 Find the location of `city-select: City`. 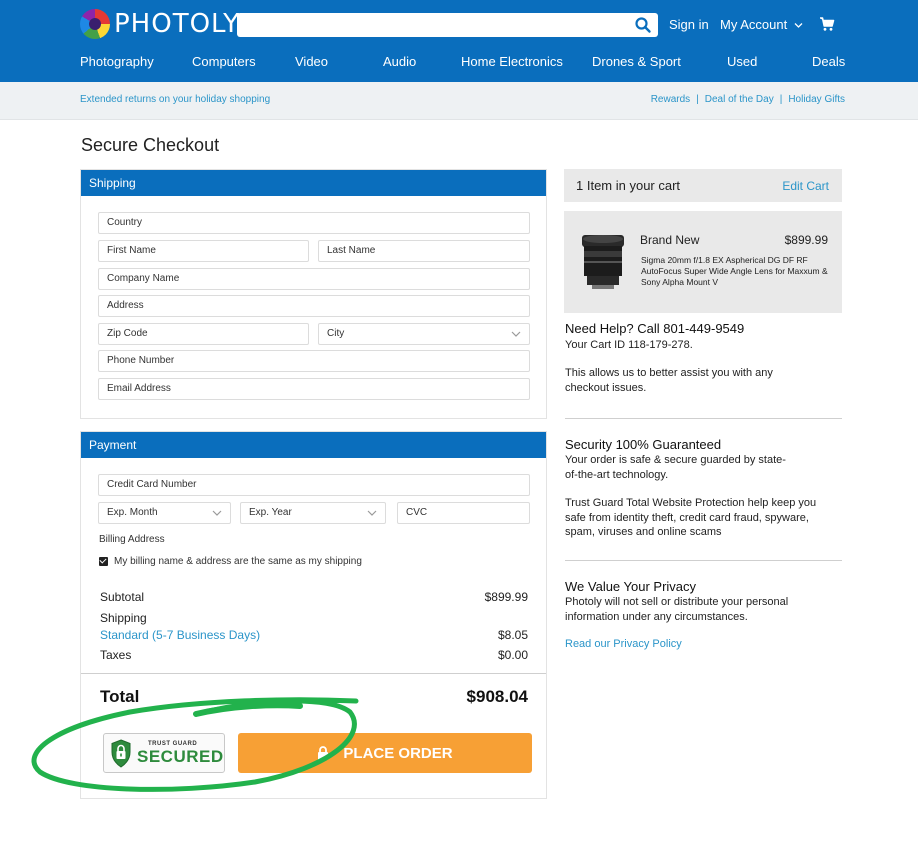

city-select: City is located at coordinates (424, 334).